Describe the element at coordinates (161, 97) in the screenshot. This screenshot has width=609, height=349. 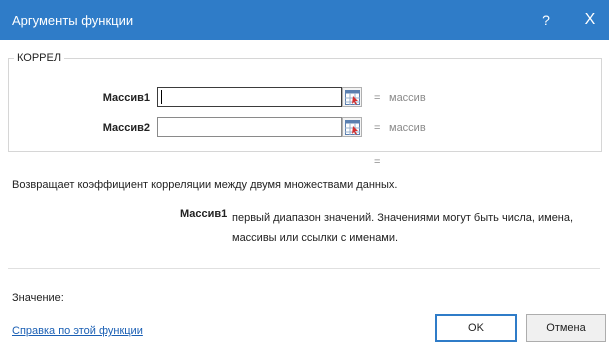
I see `text-caret` at that location.